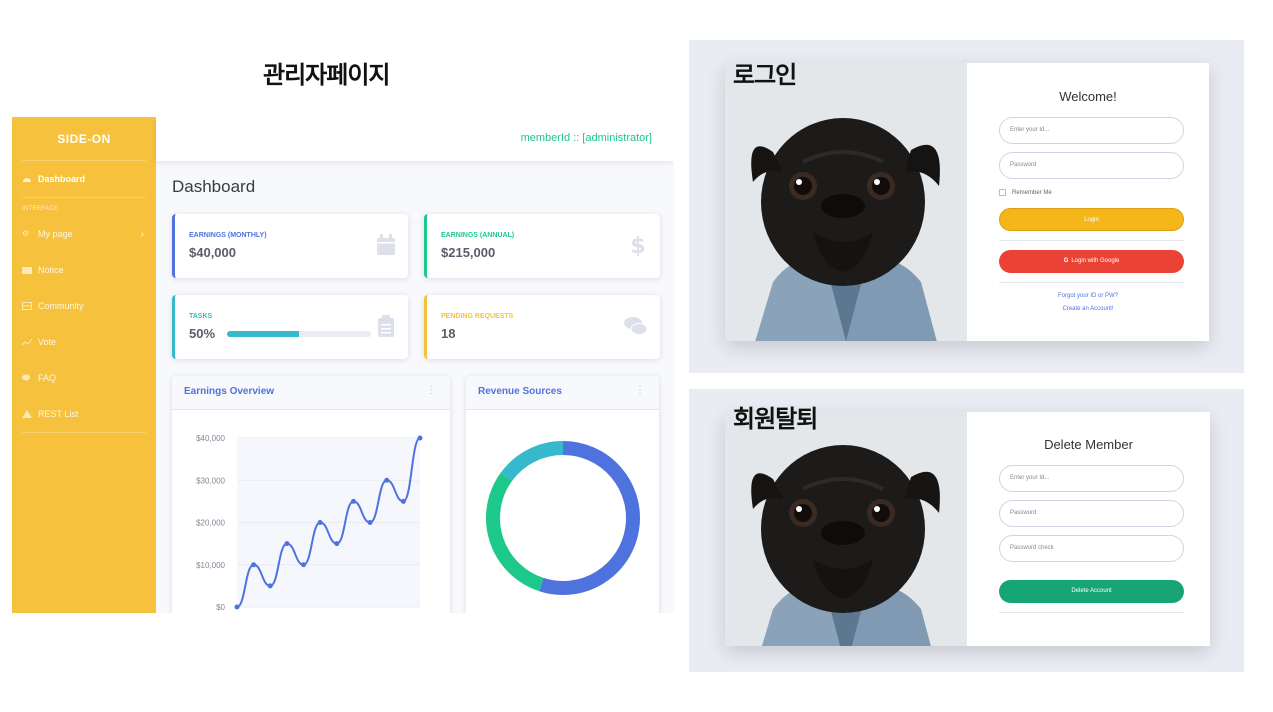 The width and height of the screenshot is (1273, 712). What do you see at coordinates (84, 414) in the screenshot?
I see `sidebar-item-rest-list: REST List` at bounding box center [84, 414].